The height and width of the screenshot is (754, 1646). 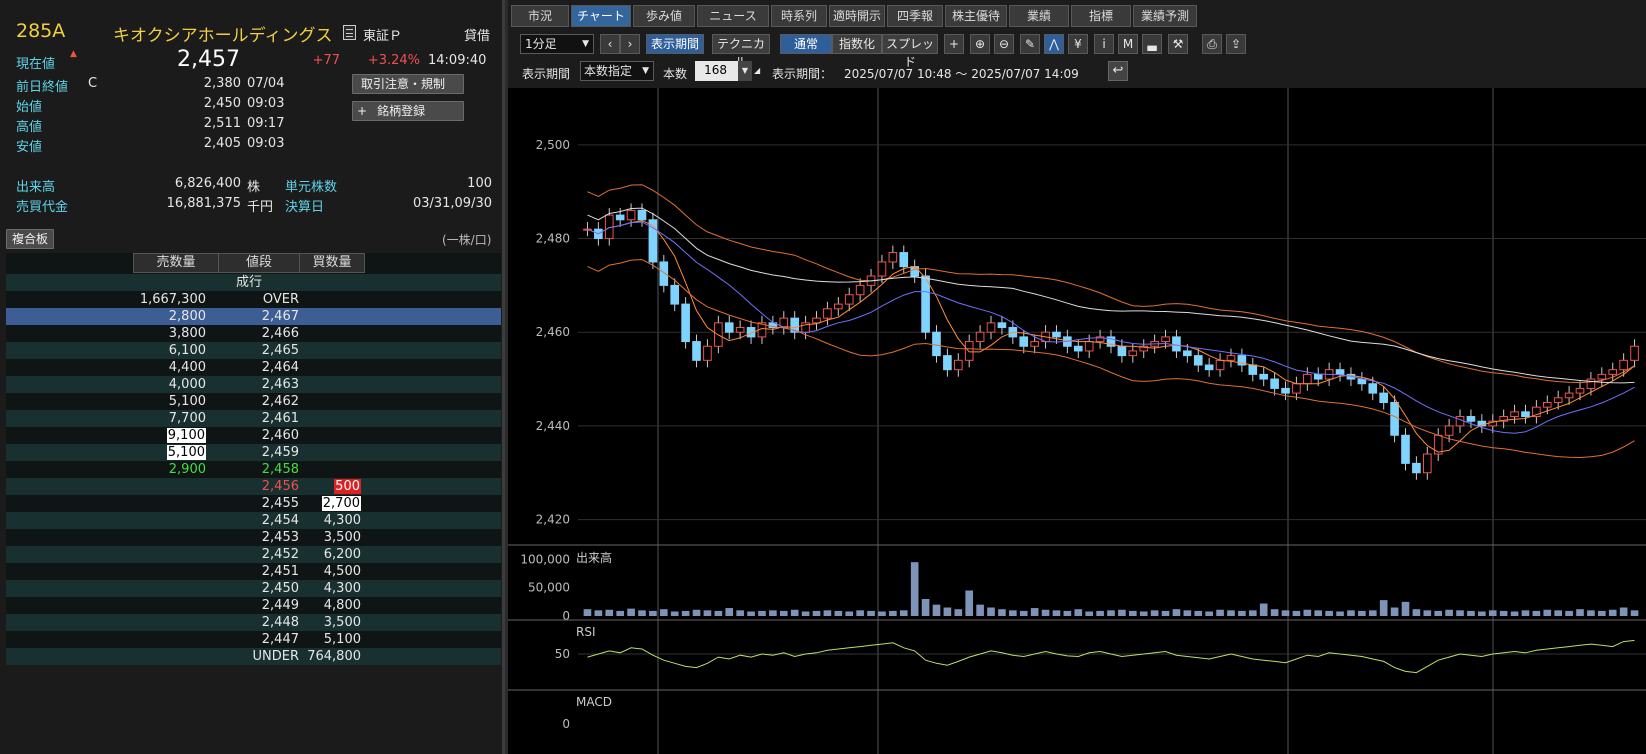 I want to click on prev-close-flag: C, so click(x=93, y=83).